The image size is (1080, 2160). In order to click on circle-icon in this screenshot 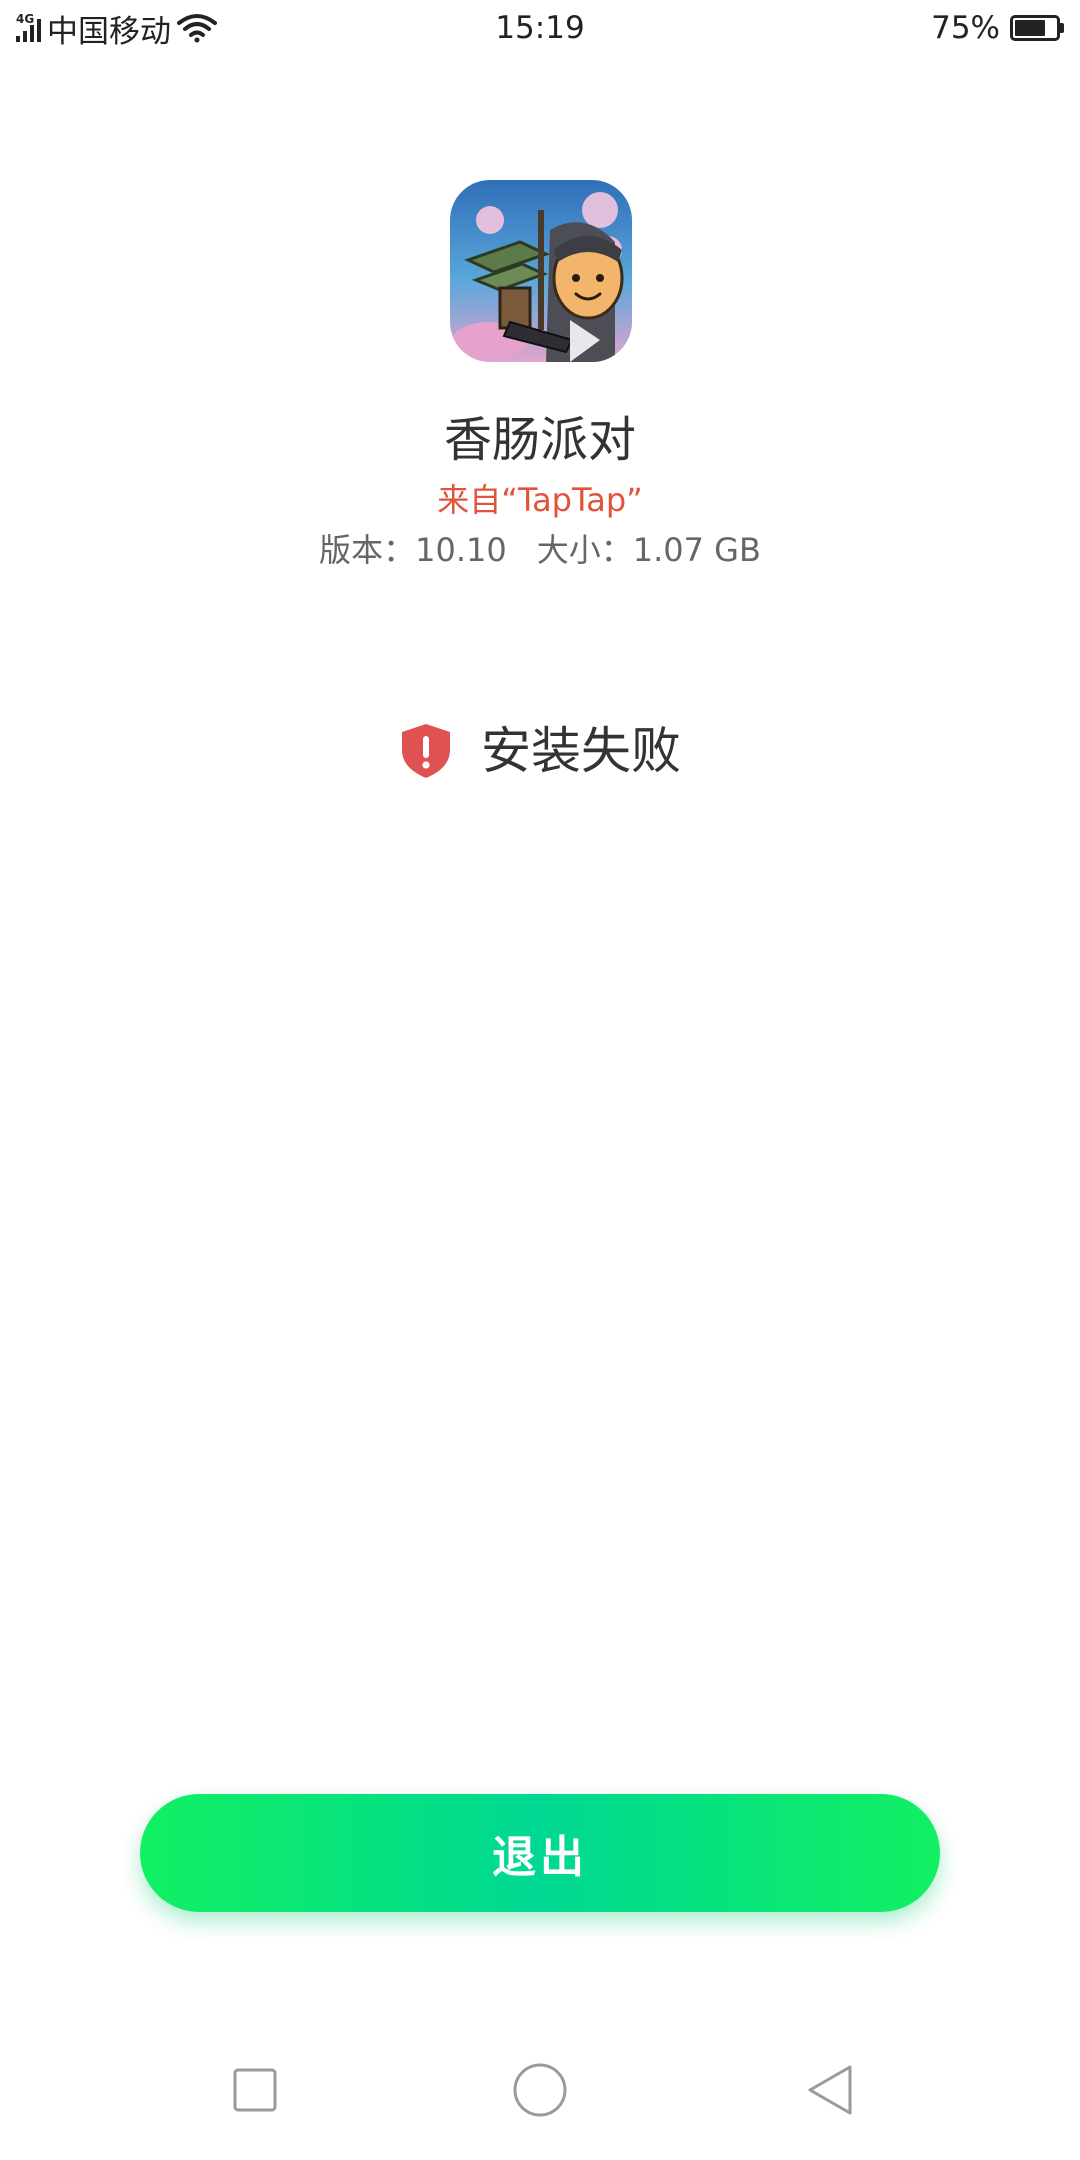, I will do `click(540, 2090)`.